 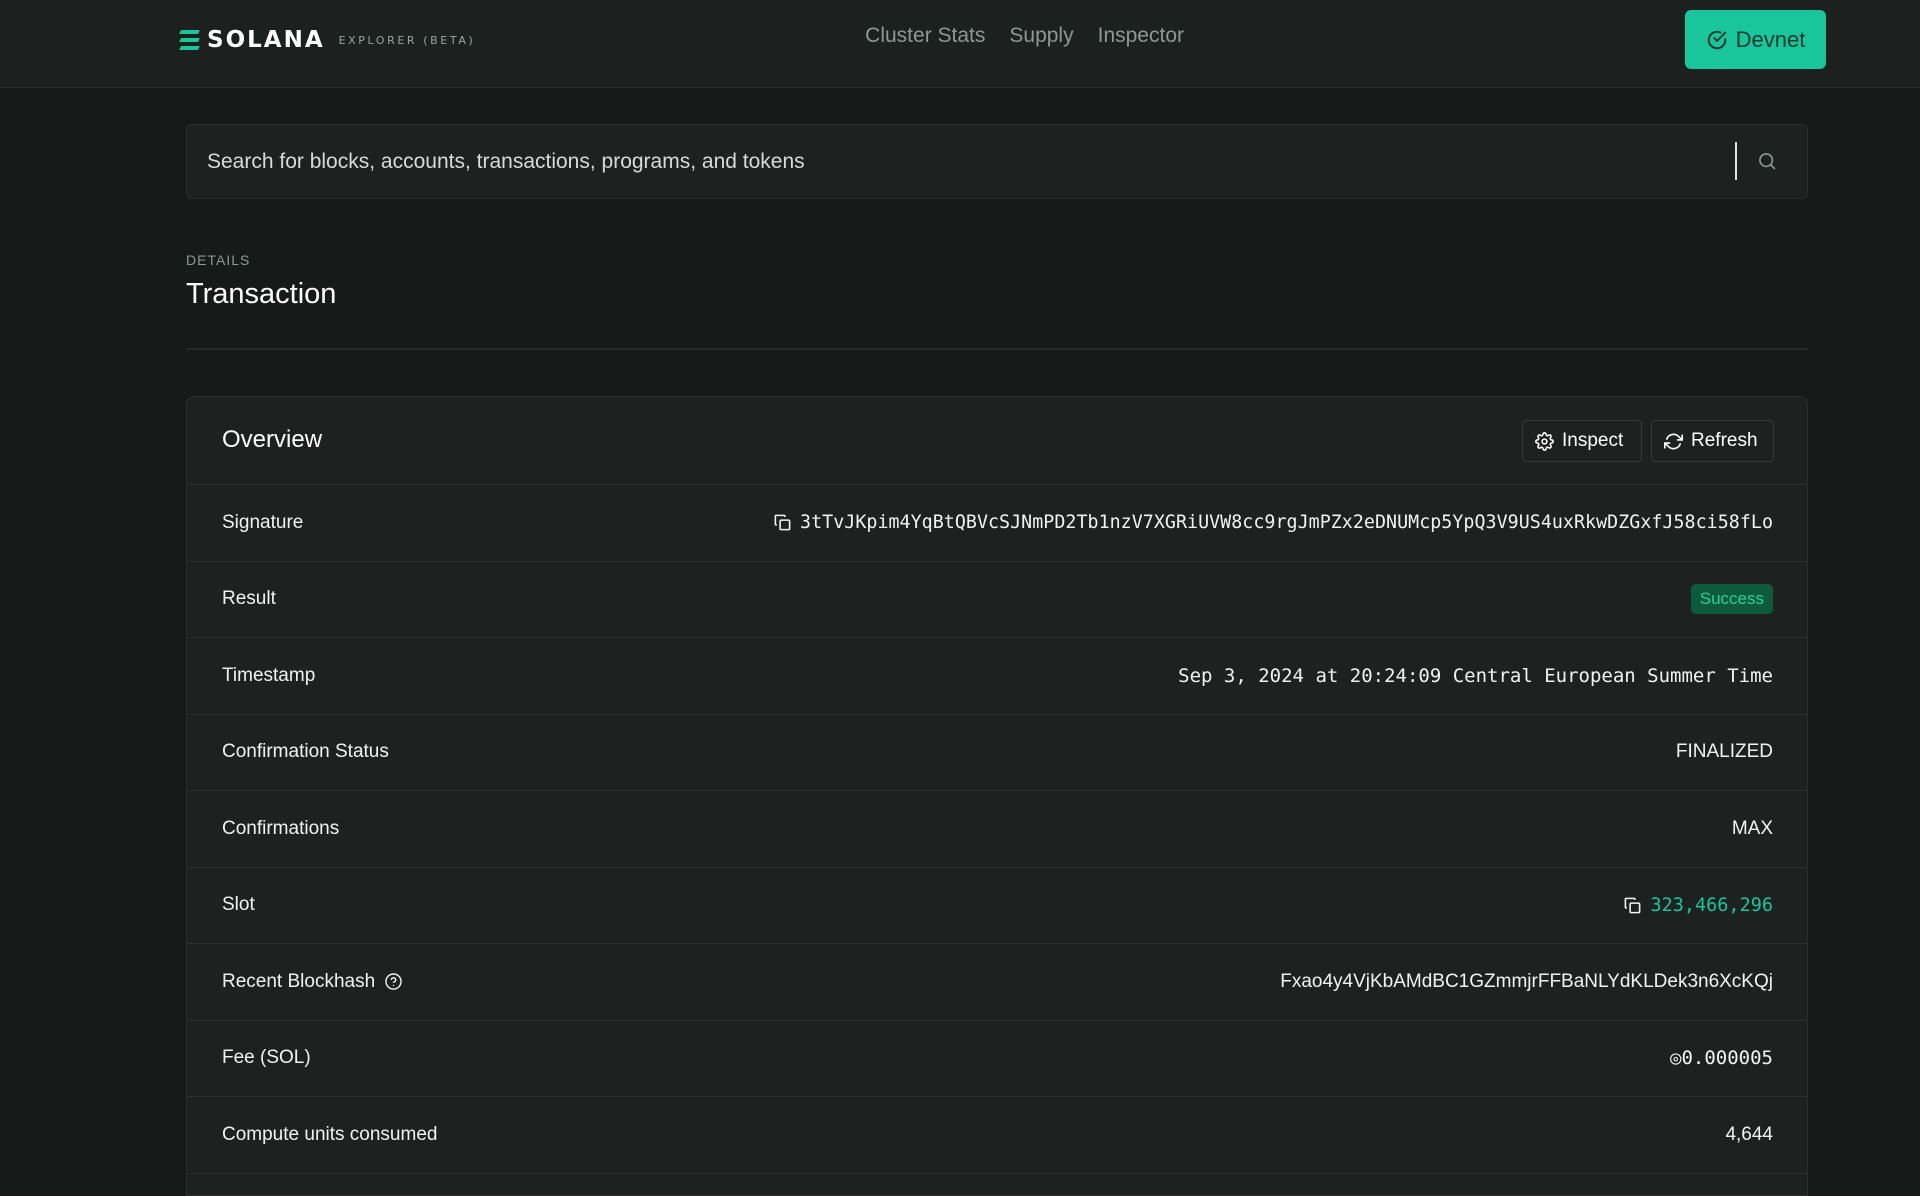 What do you see at coordinates (997, 441) in the screenshot?
I see `overview-card-header: Overview Inspect Refresh` at bounding box center [997, 441].